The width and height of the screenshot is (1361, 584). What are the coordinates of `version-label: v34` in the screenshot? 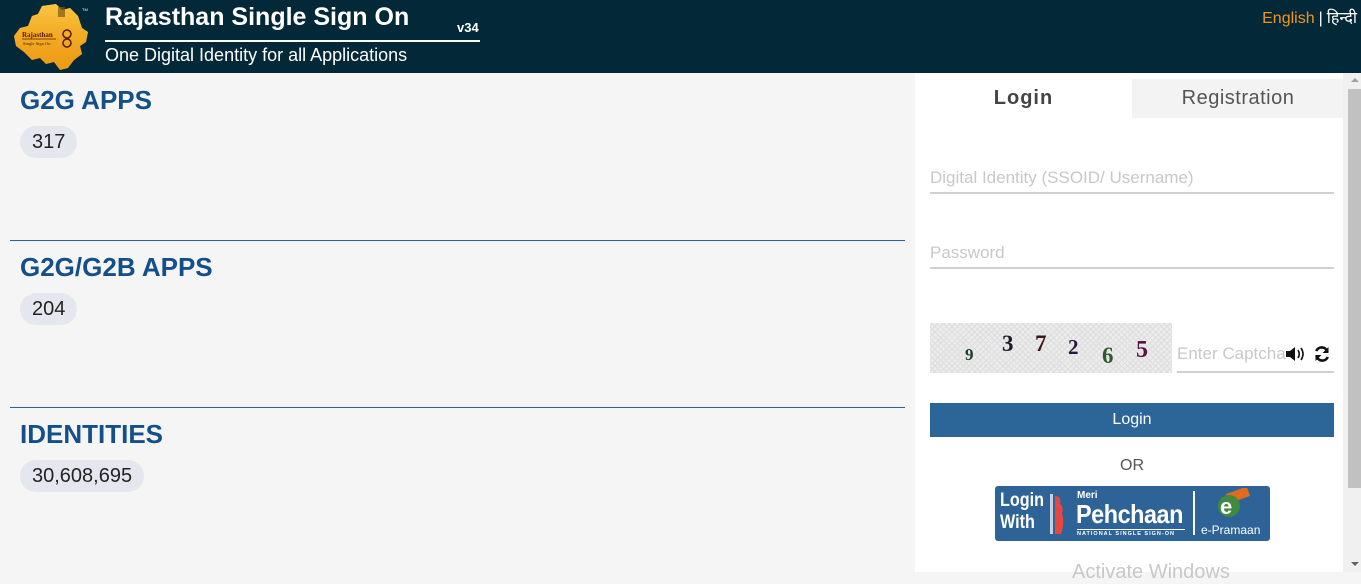 It's located at (468, 27).